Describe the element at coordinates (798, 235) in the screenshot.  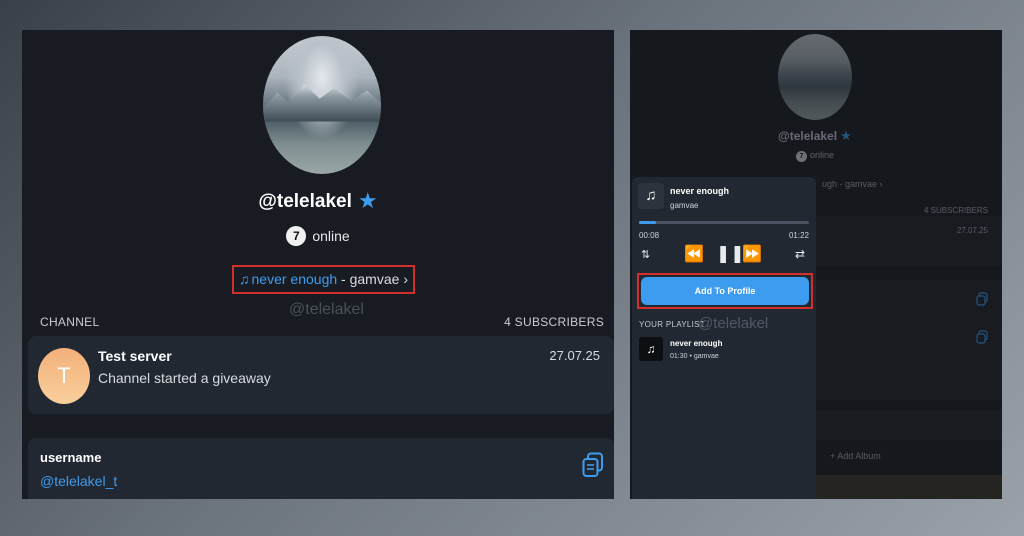
I see `time-total: 01:22` at that location.